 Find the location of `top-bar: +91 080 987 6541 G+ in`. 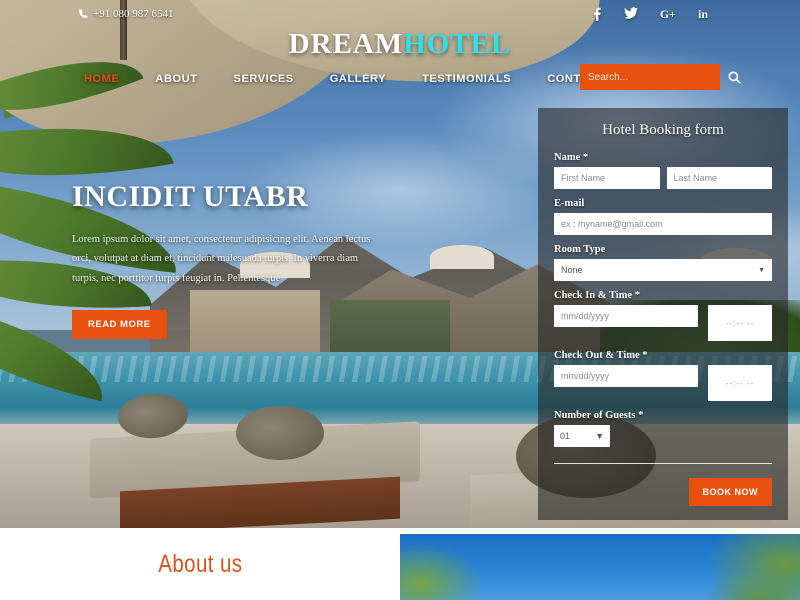

top-bar: +91 080 987 6541 G+ in is located at coordinates (400, 14).